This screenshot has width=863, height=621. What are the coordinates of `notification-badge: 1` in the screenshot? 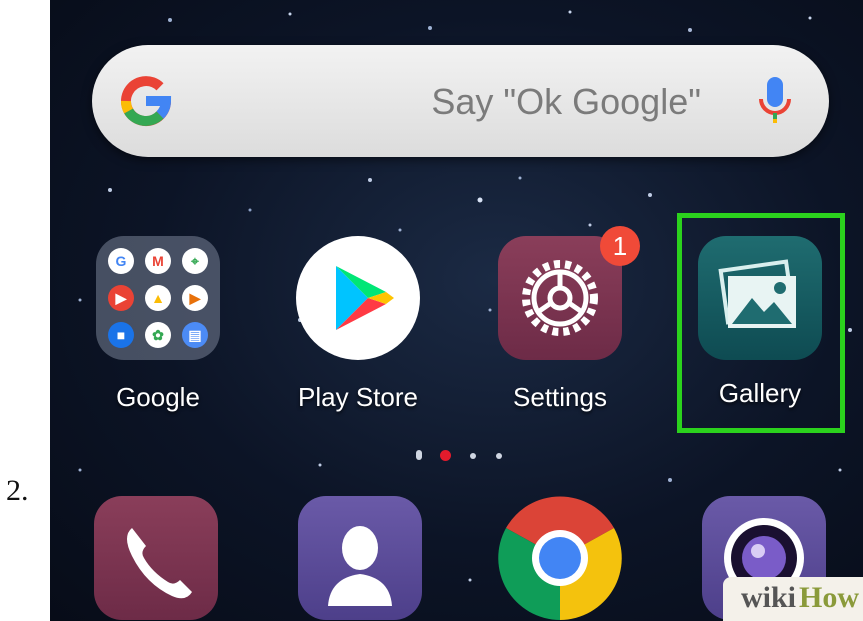 It's located at (620, 246).